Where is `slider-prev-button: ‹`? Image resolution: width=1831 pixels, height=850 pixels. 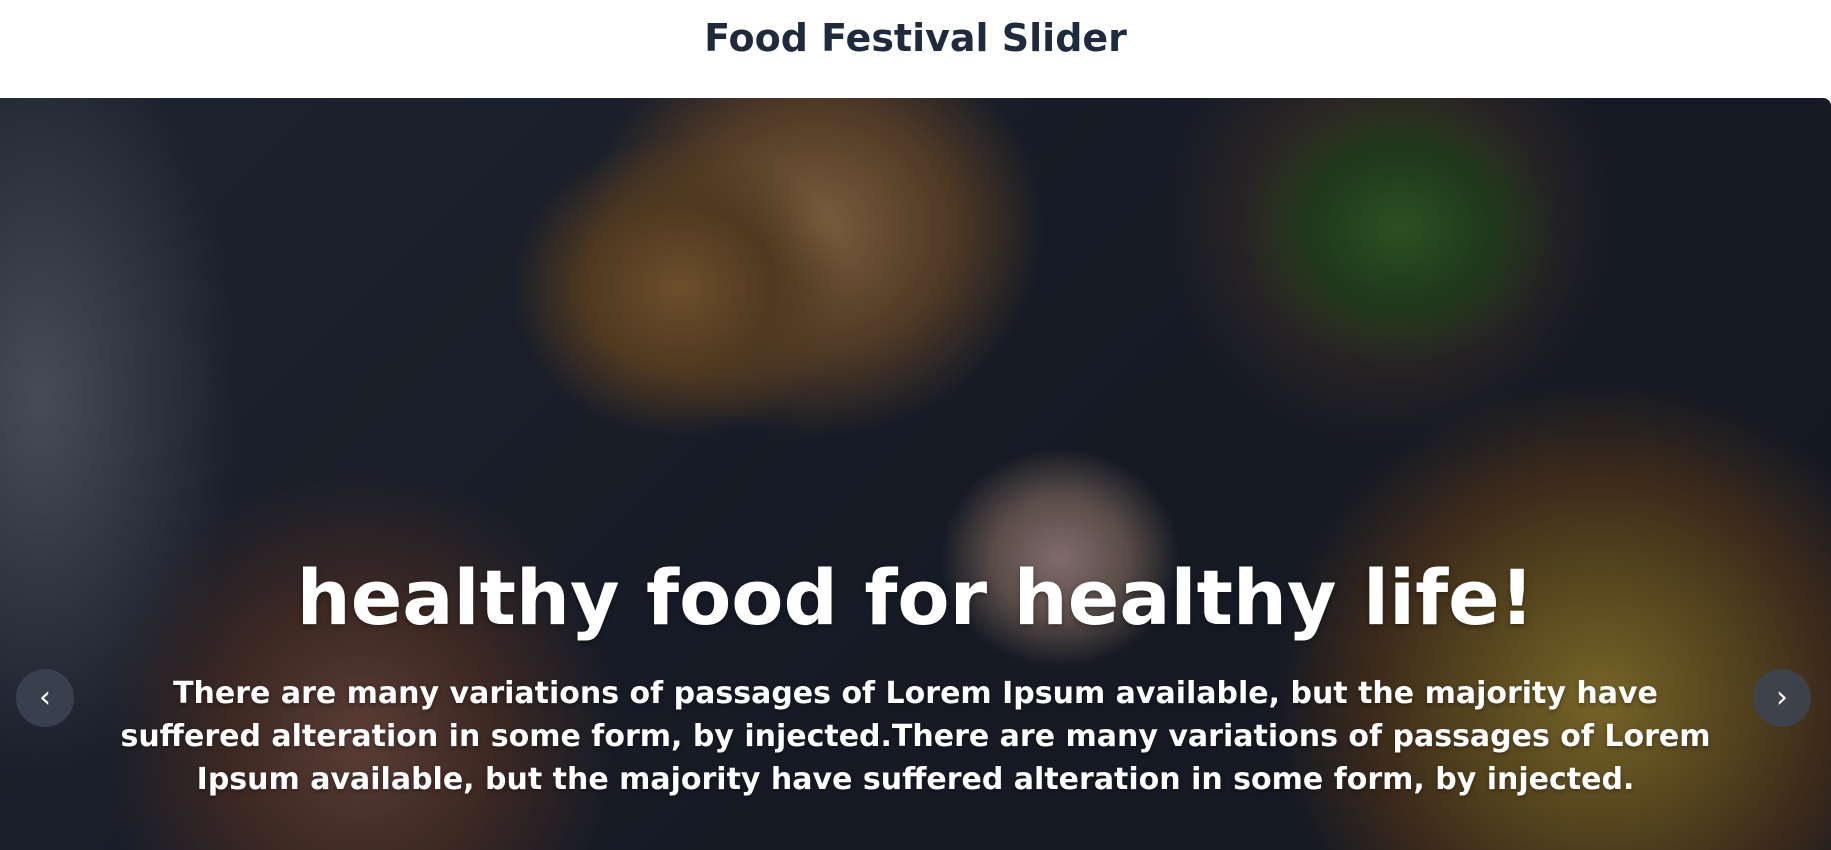 slider-prev-button: ‹ is located at coordinates (45, 698).